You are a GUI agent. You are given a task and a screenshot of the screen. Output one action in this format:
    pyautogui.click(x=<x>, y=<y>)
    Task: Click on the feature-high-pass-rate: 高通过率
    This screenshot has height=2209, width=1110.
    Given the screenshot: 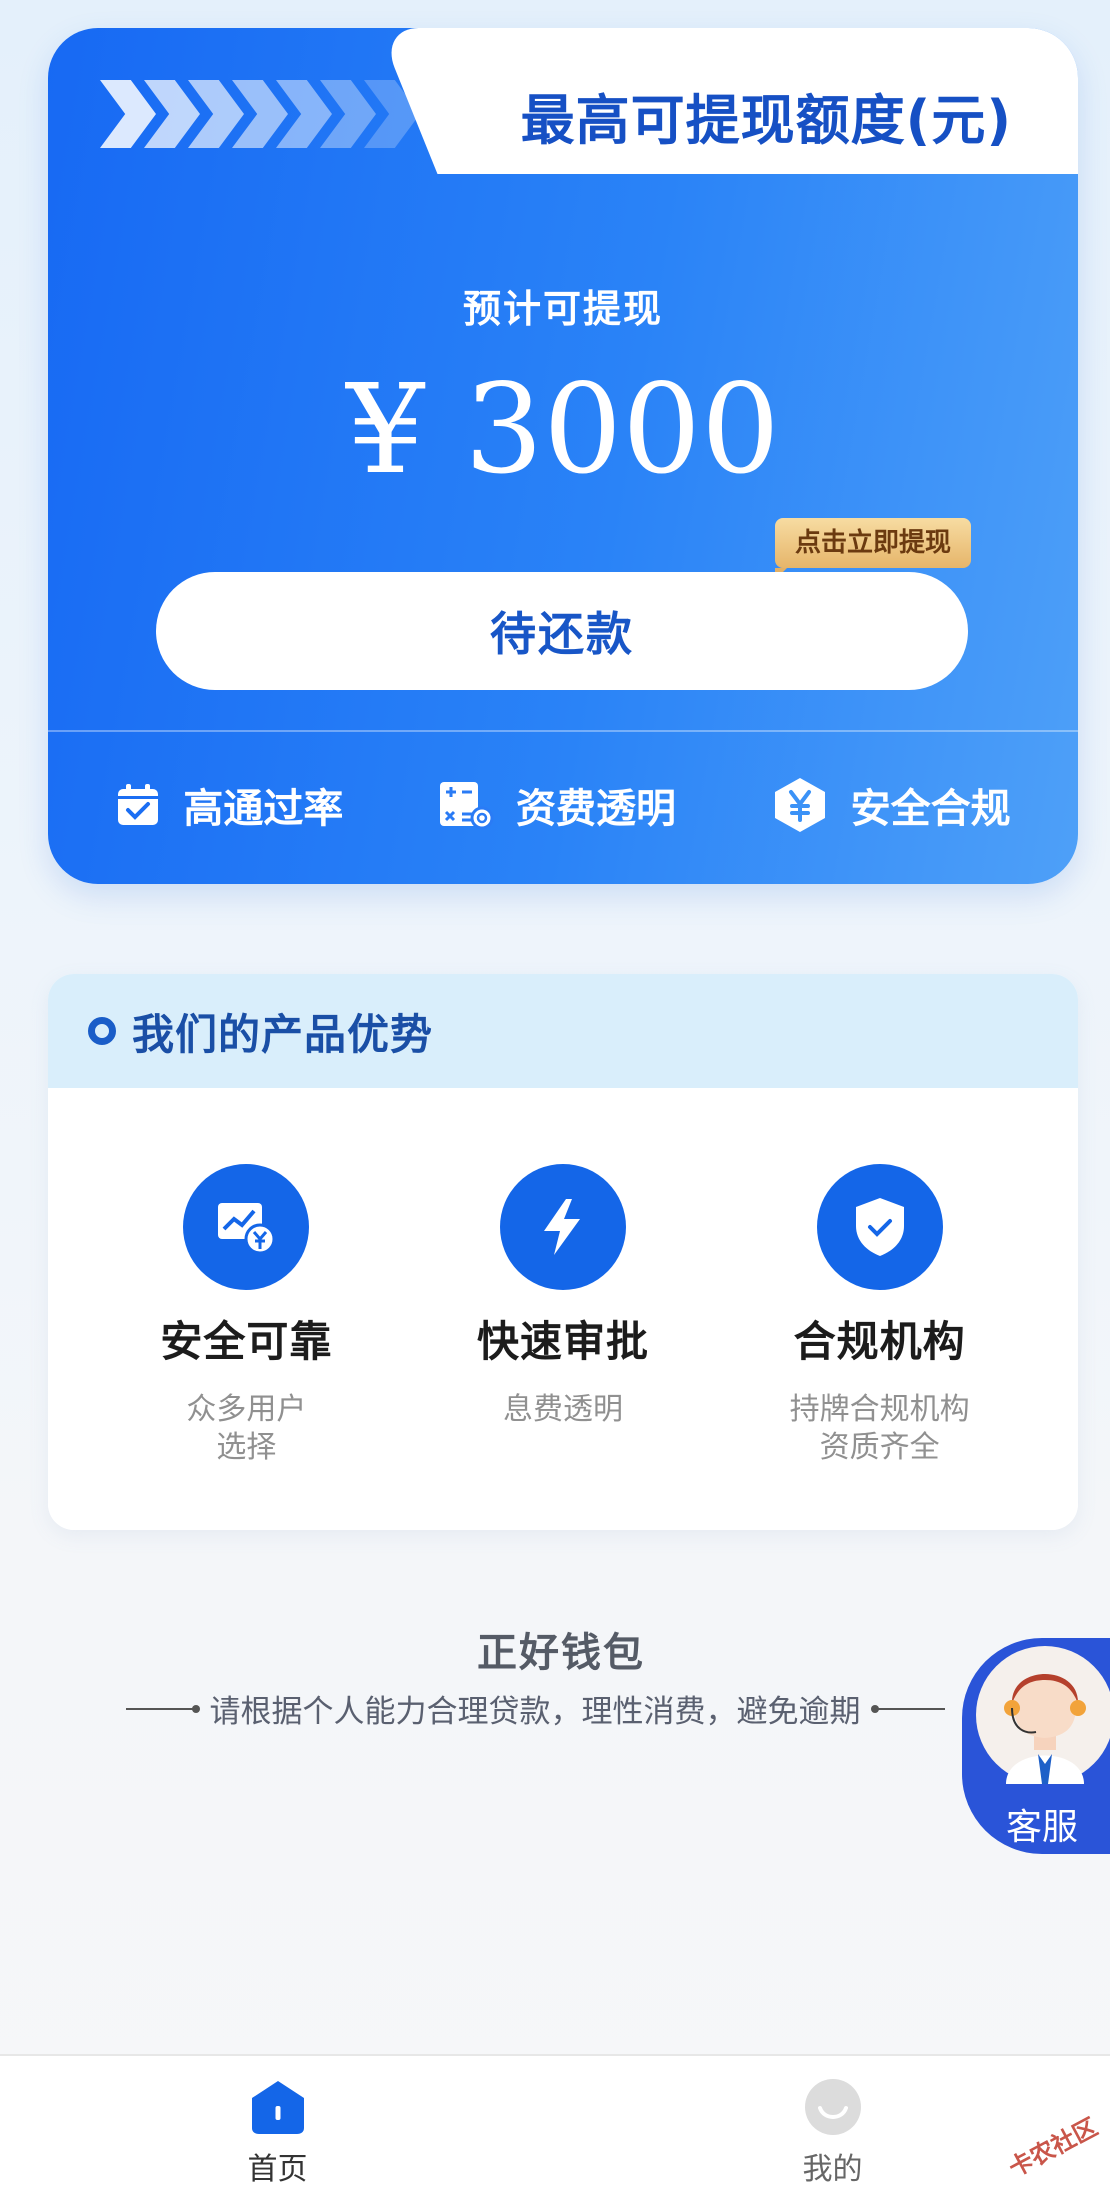 What is the action you would take?
    pyautogui.click(x=229, y=805)
    